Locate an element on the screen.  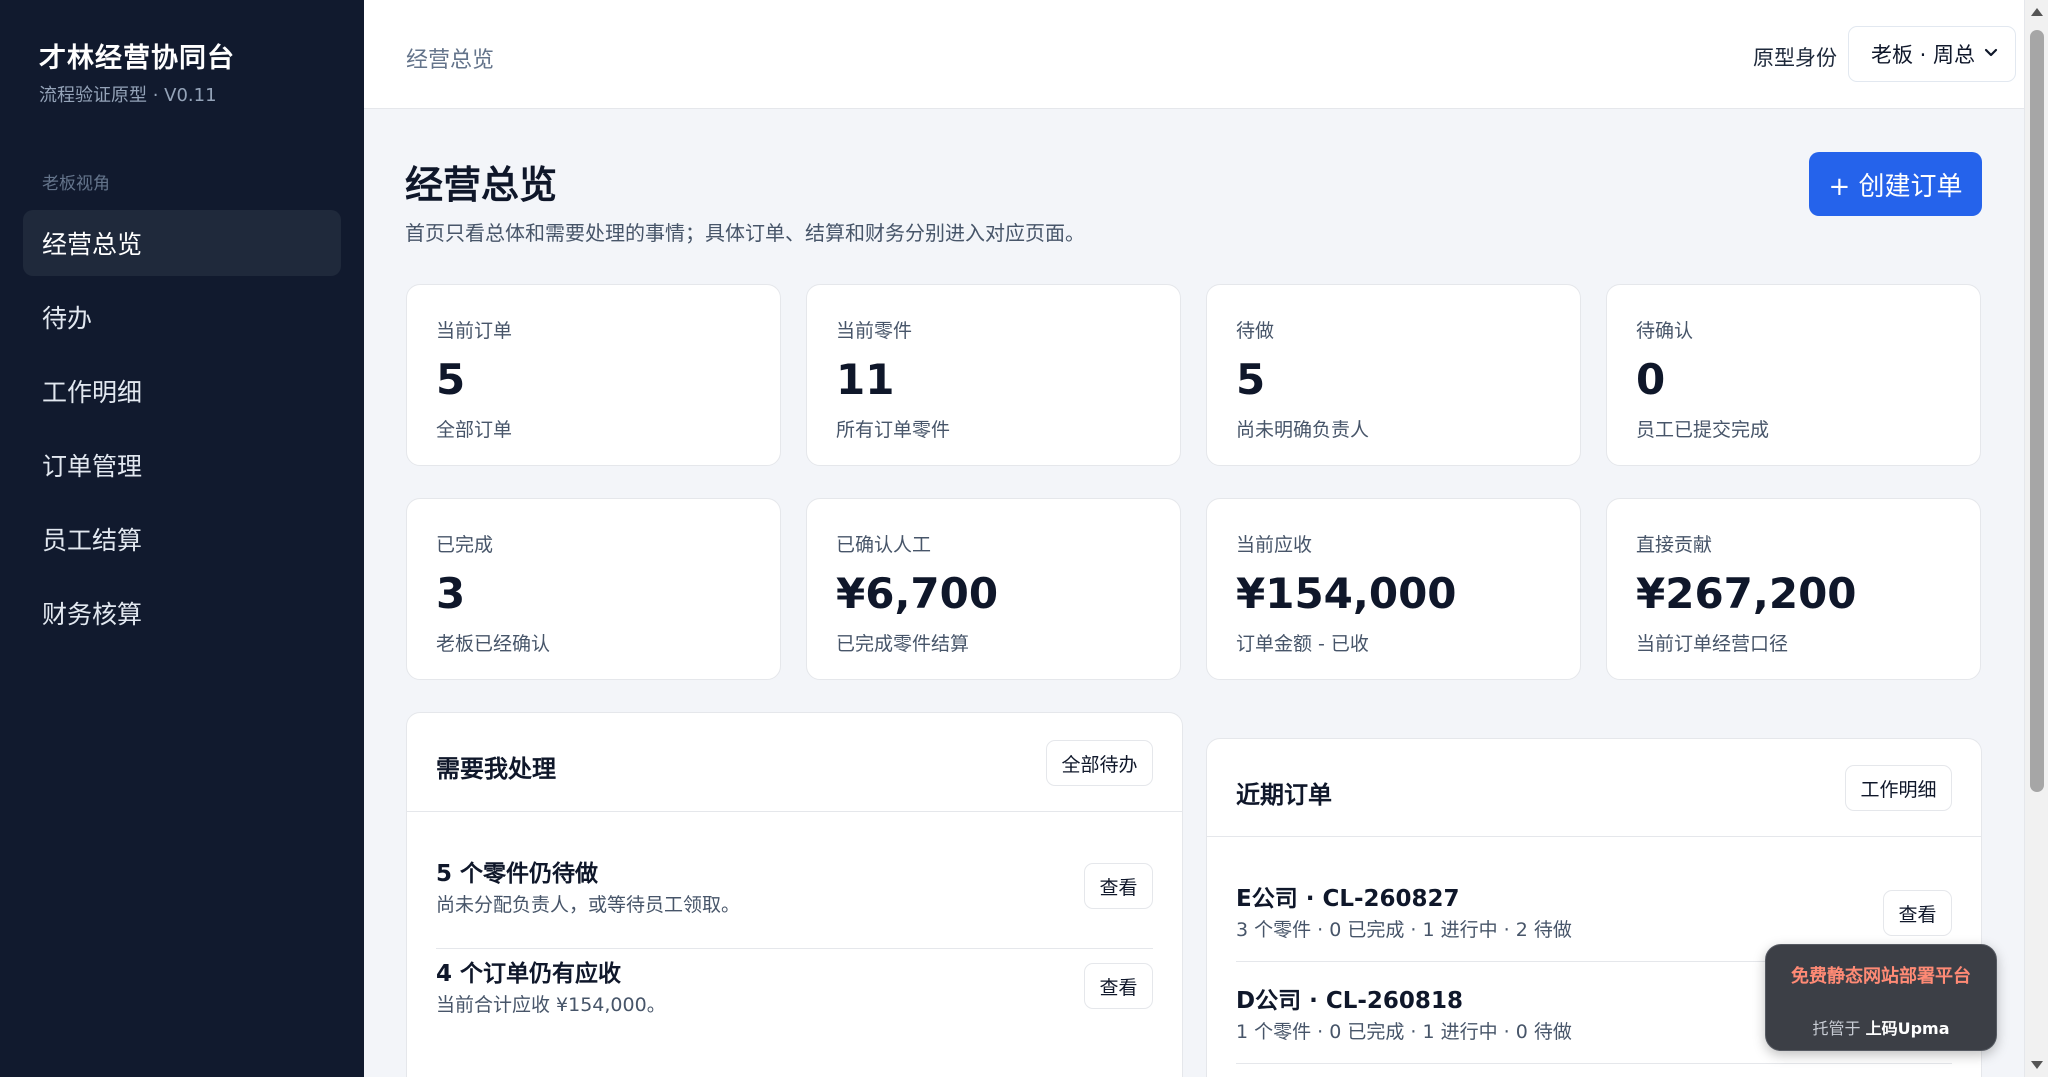
stat-note: 所有订单零件 is located at coordinates (893, 430).